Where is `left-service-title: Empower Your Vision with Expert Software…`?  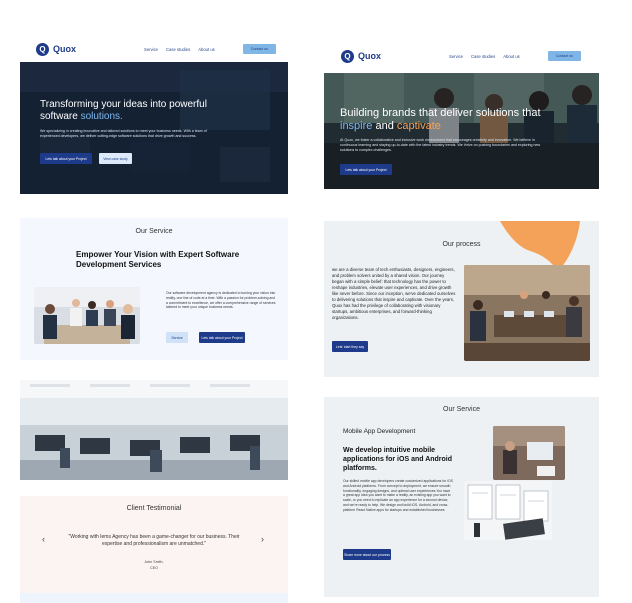 left-service-title: Empower Your Vision with Expert Software… is located at coordinates (158, 260).